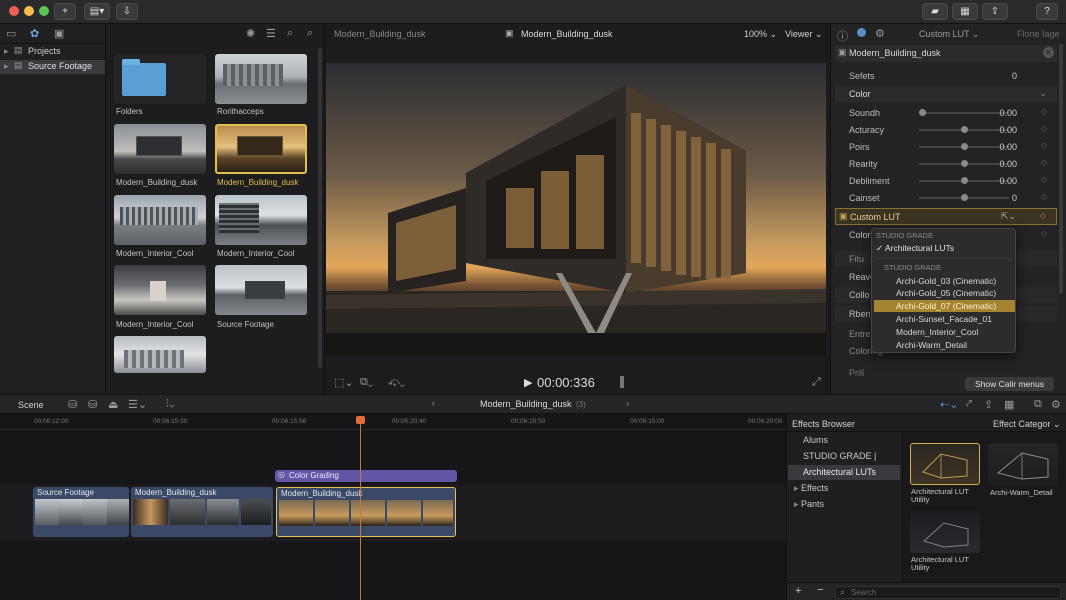 This screenshot has height=600, width=1066. I want to click on search-icon: ⌕, so click(290, 33).